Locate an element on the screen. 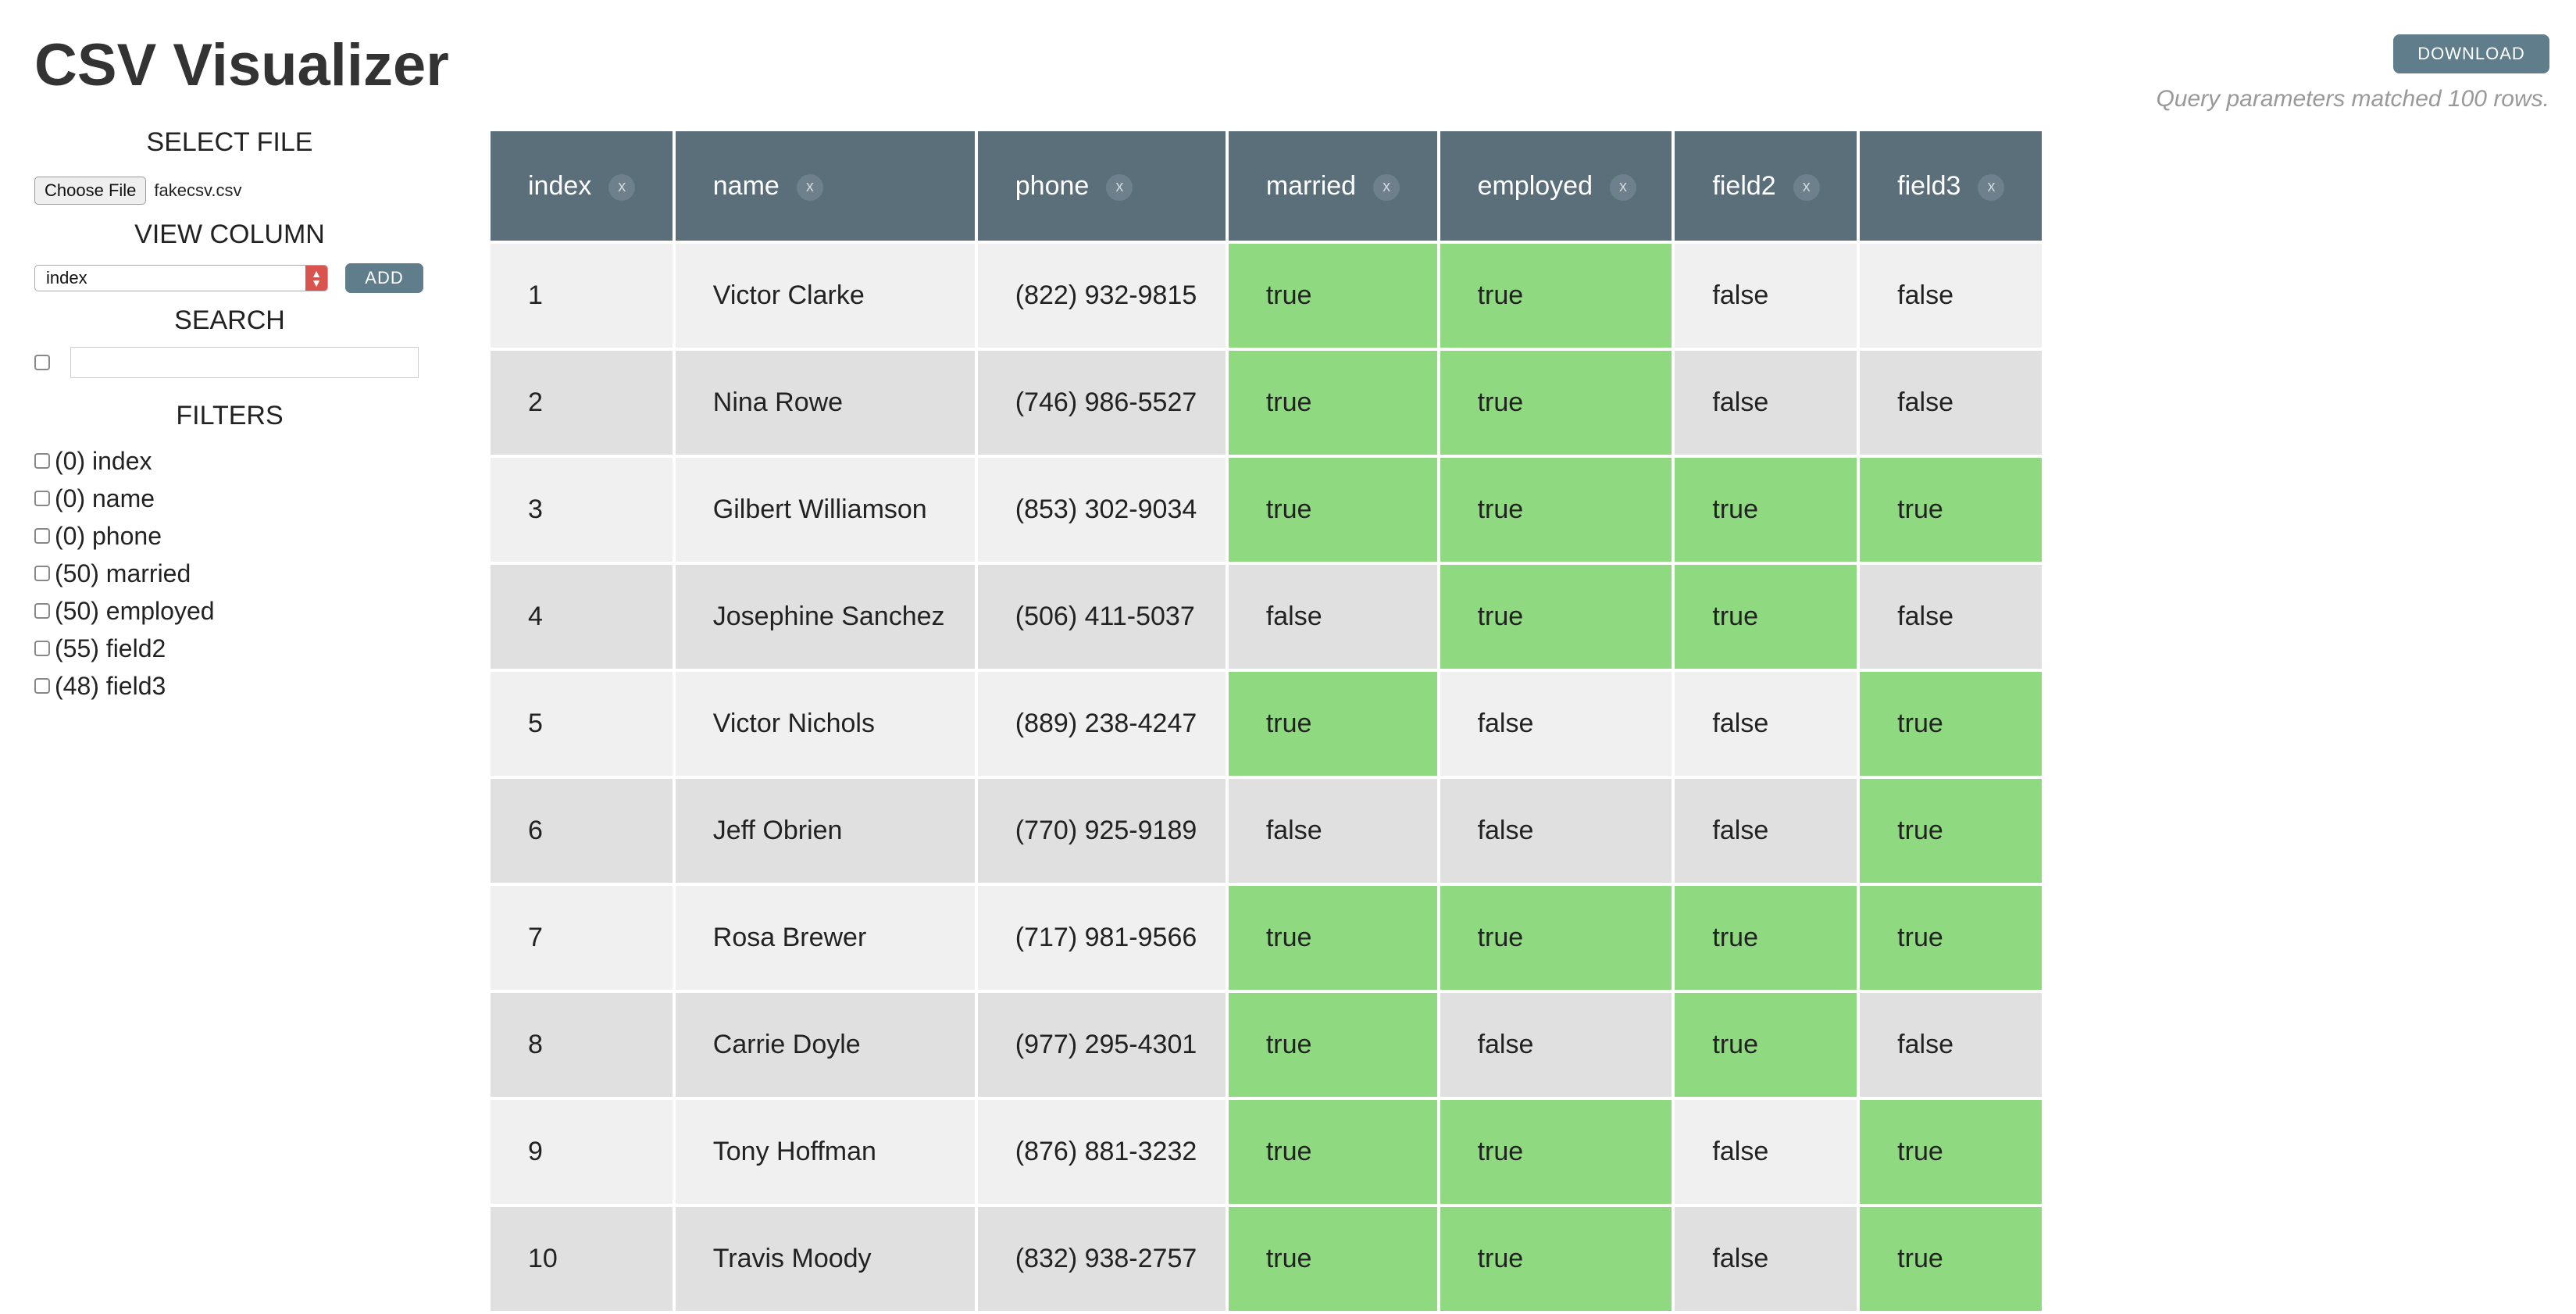  column-select: index ▲ ▼ is located at coordinates (181, 278).